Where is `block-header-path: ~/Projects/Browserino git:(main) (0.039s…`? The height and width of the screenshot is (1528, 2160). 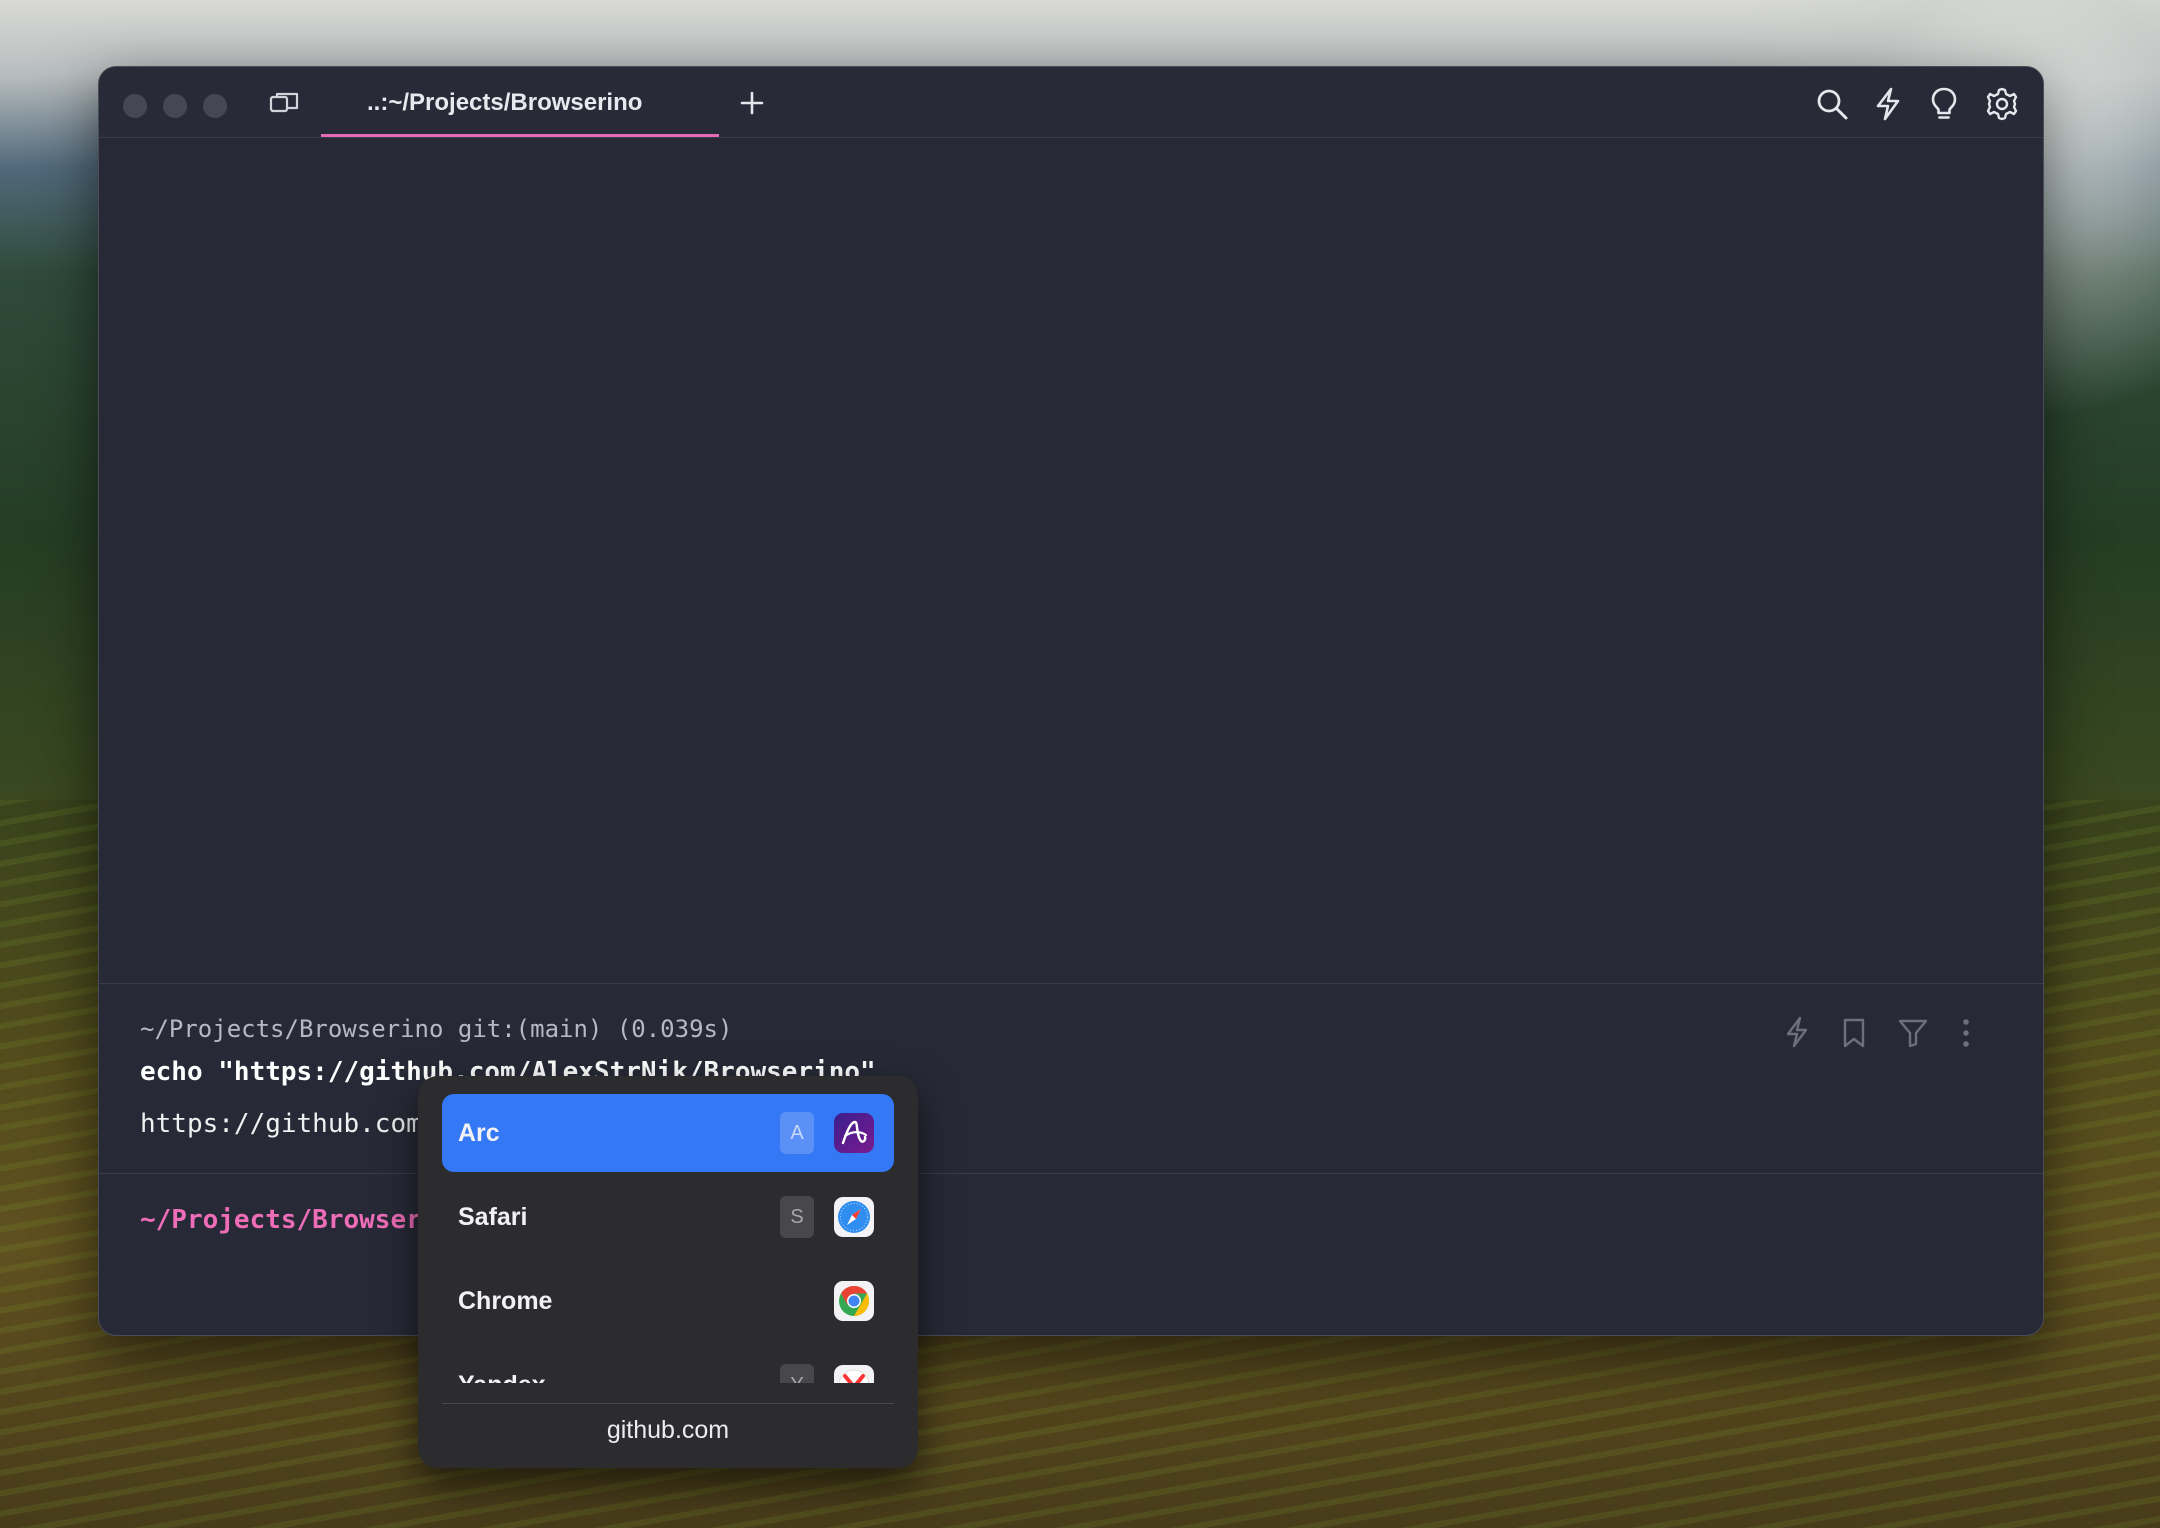
block-header-path: ~/Projects/Browserino git:(main) (0.039s… is located at coordinates (436, 1029).